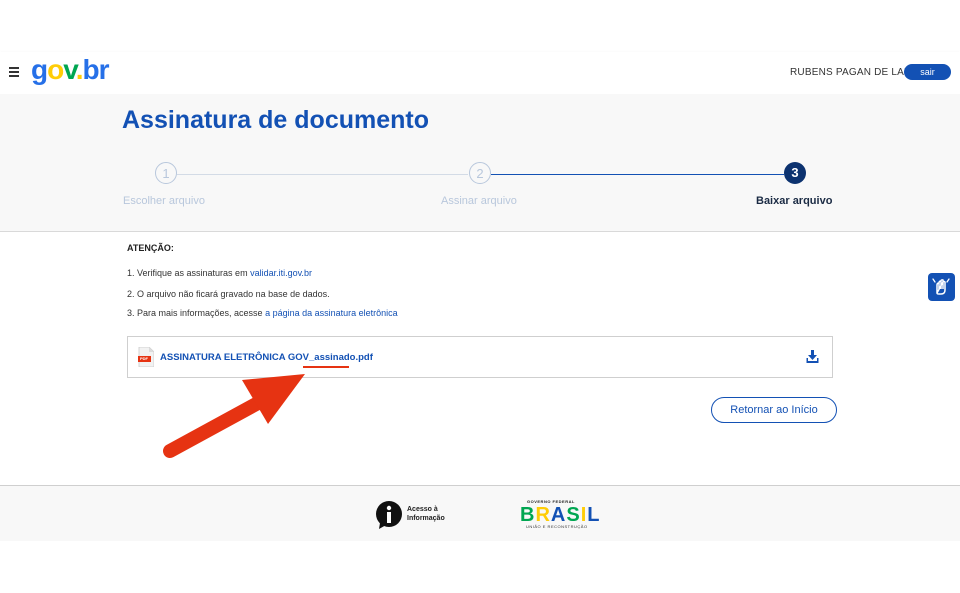 This screenshot has width=960, height=593. I want to click on step-3-label: Baixar arquivo, so click(794, 201).